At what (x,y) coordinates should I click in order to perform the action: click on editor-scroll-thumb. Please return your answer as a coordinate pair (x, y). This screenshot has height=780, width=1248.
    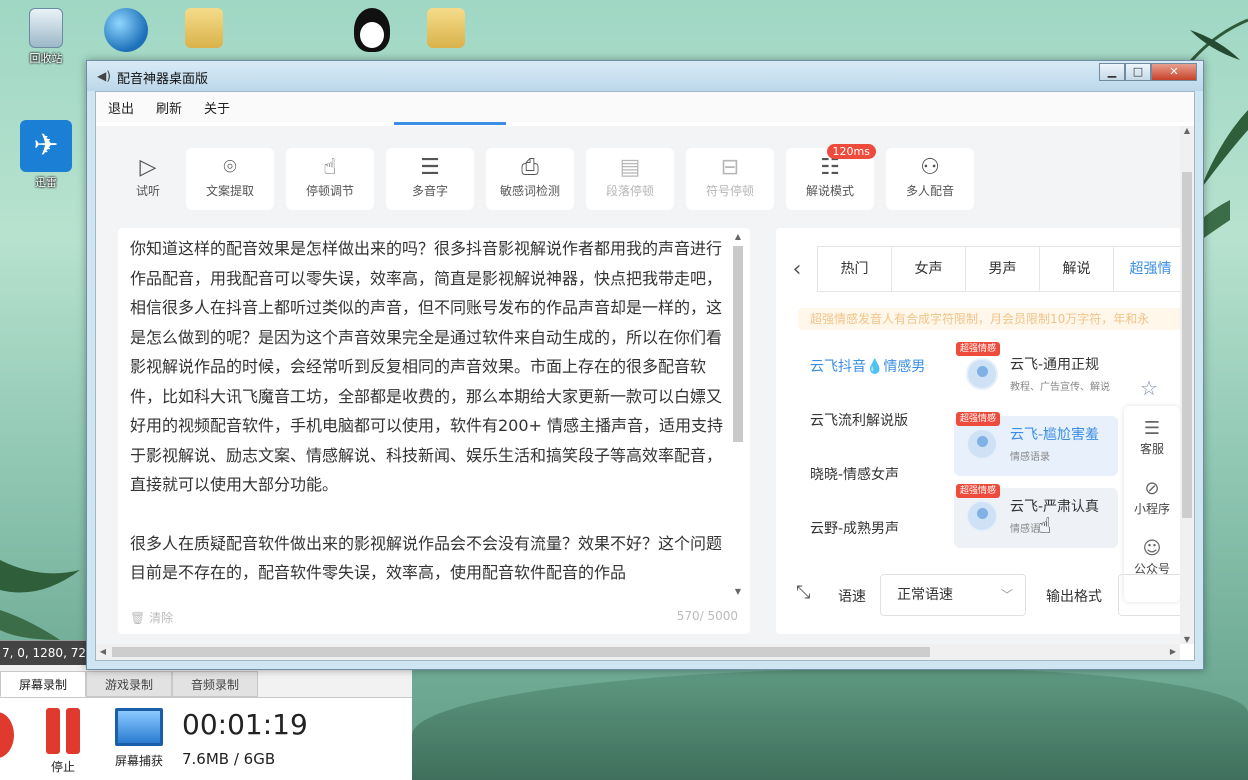
    Looking at the image, I should click on (738, 344).